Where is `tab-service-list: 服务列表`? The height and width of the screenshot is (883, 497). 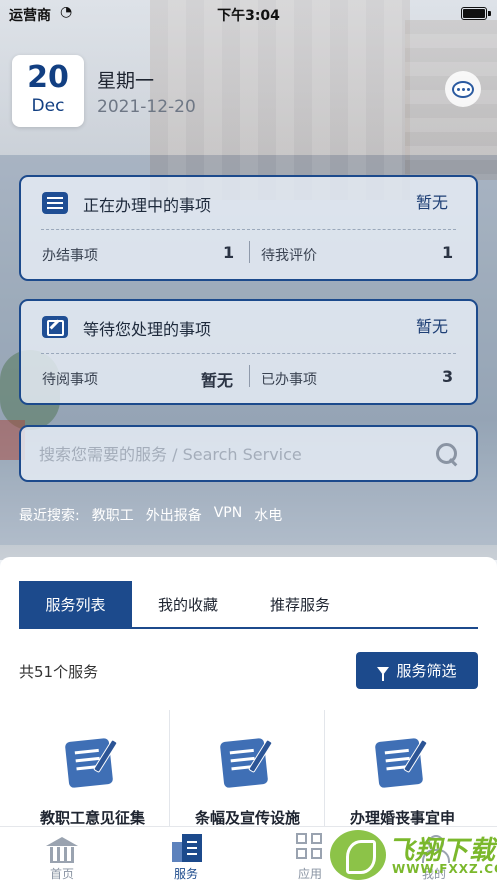
tab-service-list: 服务列表 is located at coordinates (75, 604).